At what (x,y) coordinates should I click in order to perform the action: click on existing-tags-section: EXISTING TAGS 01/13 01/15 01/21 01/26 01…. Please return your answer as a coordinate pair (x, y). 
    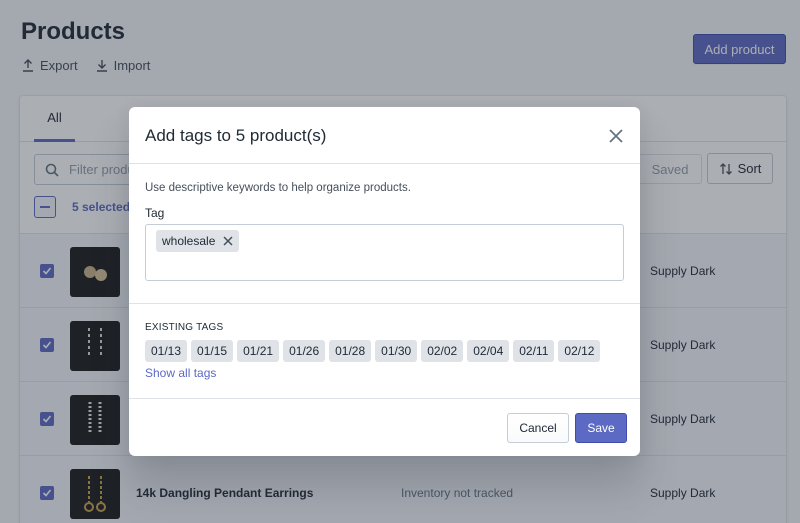
    Looking at the image, I should click on (384, 352).